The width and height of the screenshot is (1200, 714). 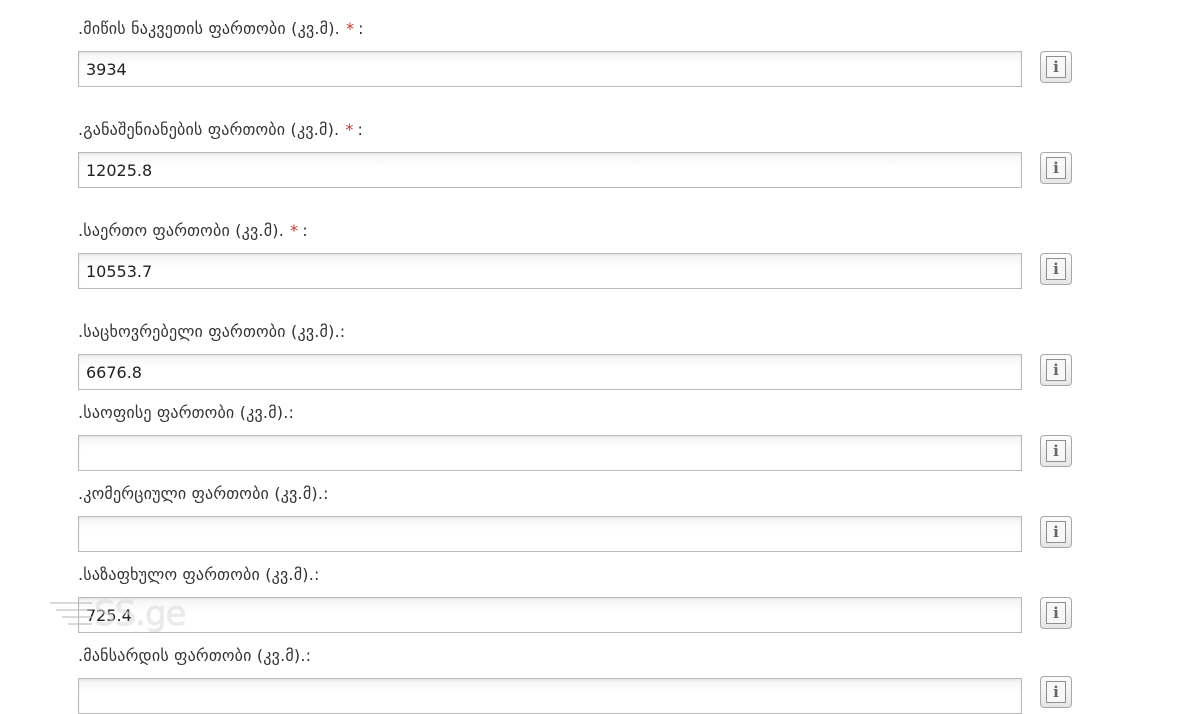 What do you see at coordinates (221, 129) in the screenshot?
I see `field-label: .განაშენიანების ფართობი (კვ.მ). *:` at bounding box center [221, 129].